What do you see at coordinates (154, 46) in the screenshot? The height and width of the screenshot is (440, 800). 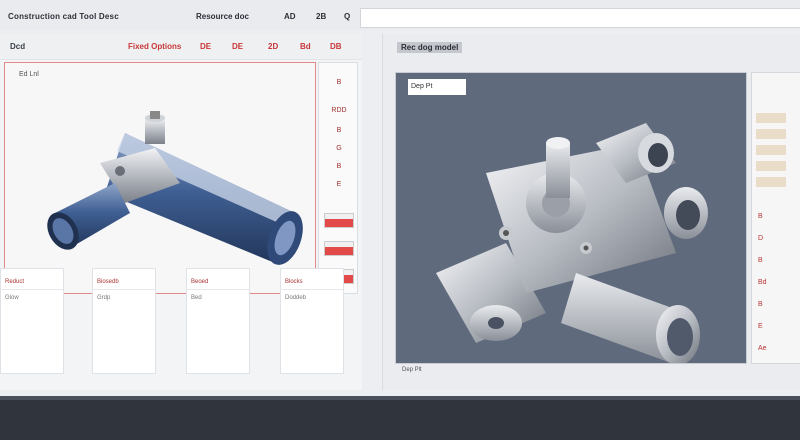 I see `left-tab-fixed-options: Fixed Options` at bounding box center [154, 46].